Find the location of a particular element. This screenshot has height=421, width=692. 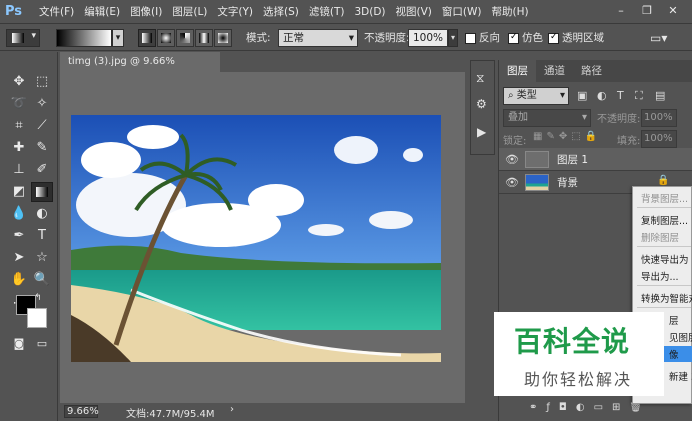

tool-preset-picker: ▾ is located at coordinates (23, 38).